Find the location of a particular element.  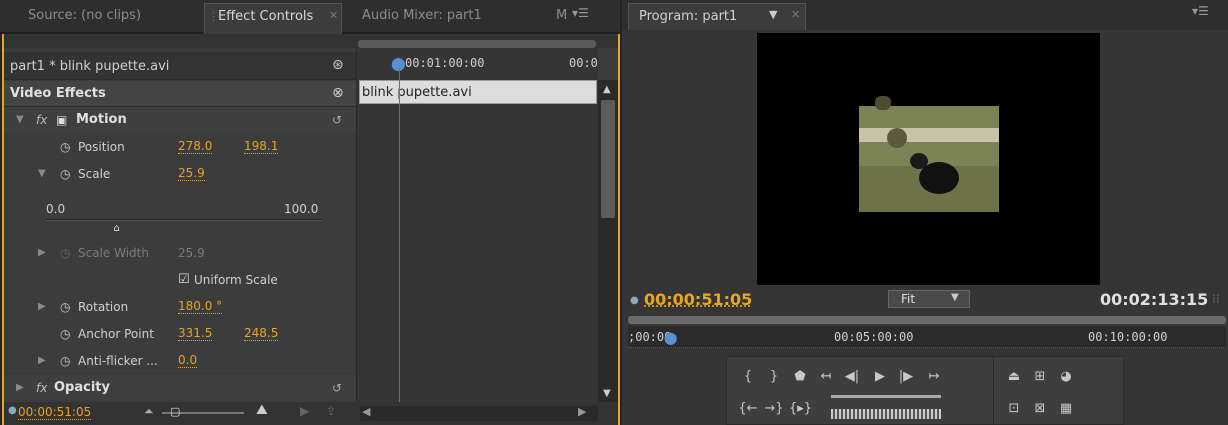

lift-icon: ⏏ is located at coordinates (1014, 376).